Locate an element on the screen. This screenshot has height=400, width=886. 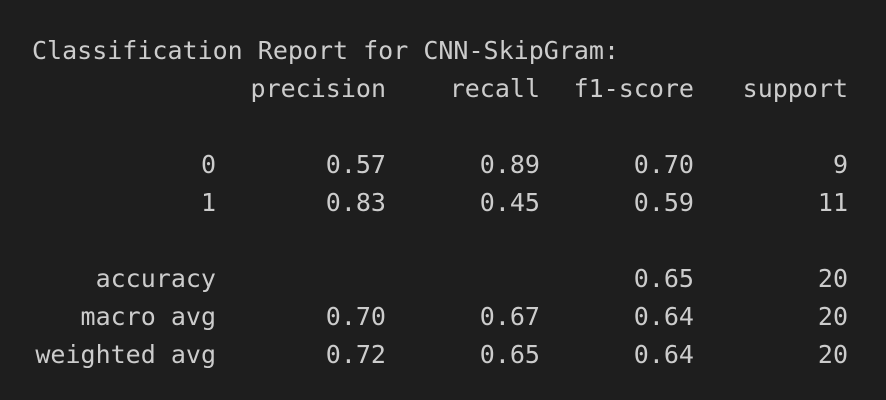
summary-row-accuracy: accuracy 0.65 20 is located at coordinates (443, 279).